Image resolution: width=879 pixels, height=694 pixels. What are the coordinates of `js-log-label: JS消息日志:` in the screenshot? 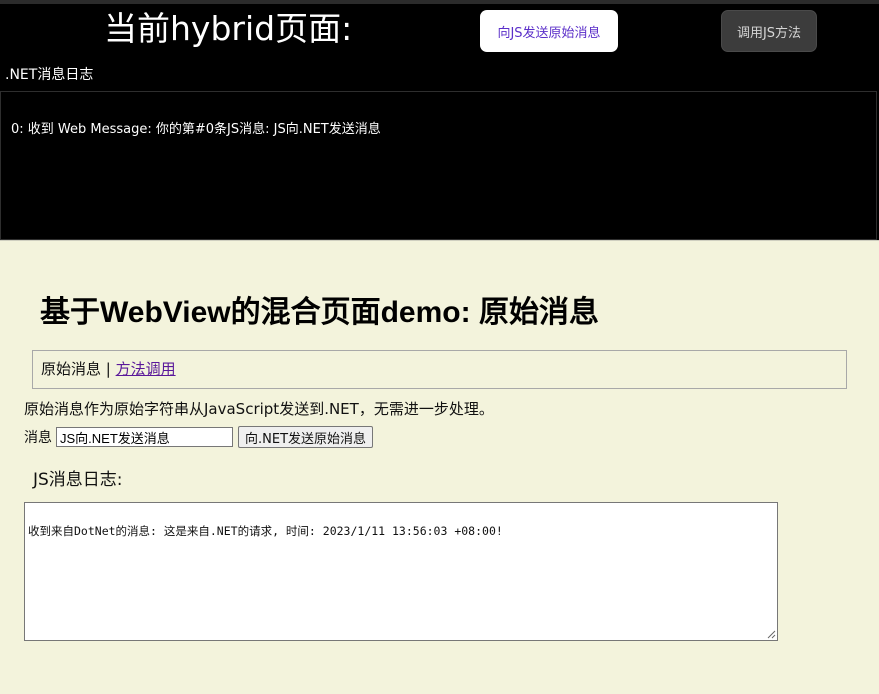 It's located at (78, 480).